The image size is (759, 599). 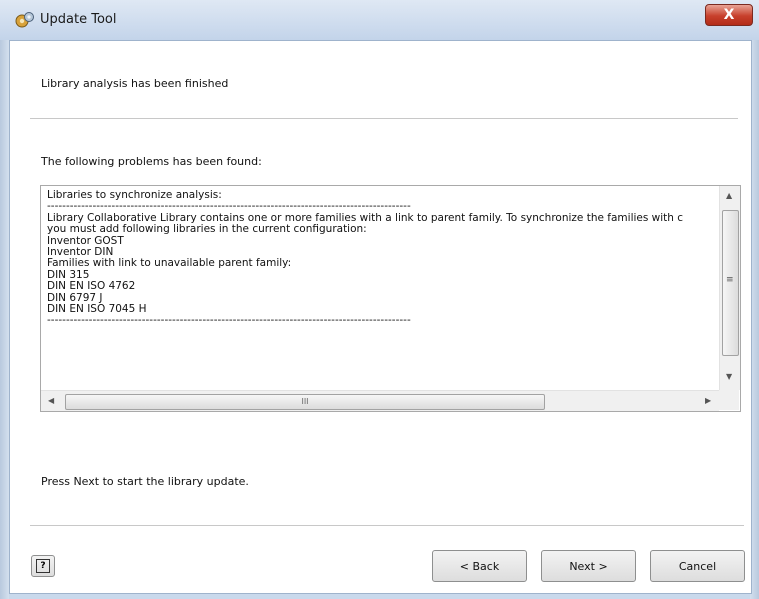 I want to click on vertical-scroll-thumb: ≡, so click(x=730, y=283).